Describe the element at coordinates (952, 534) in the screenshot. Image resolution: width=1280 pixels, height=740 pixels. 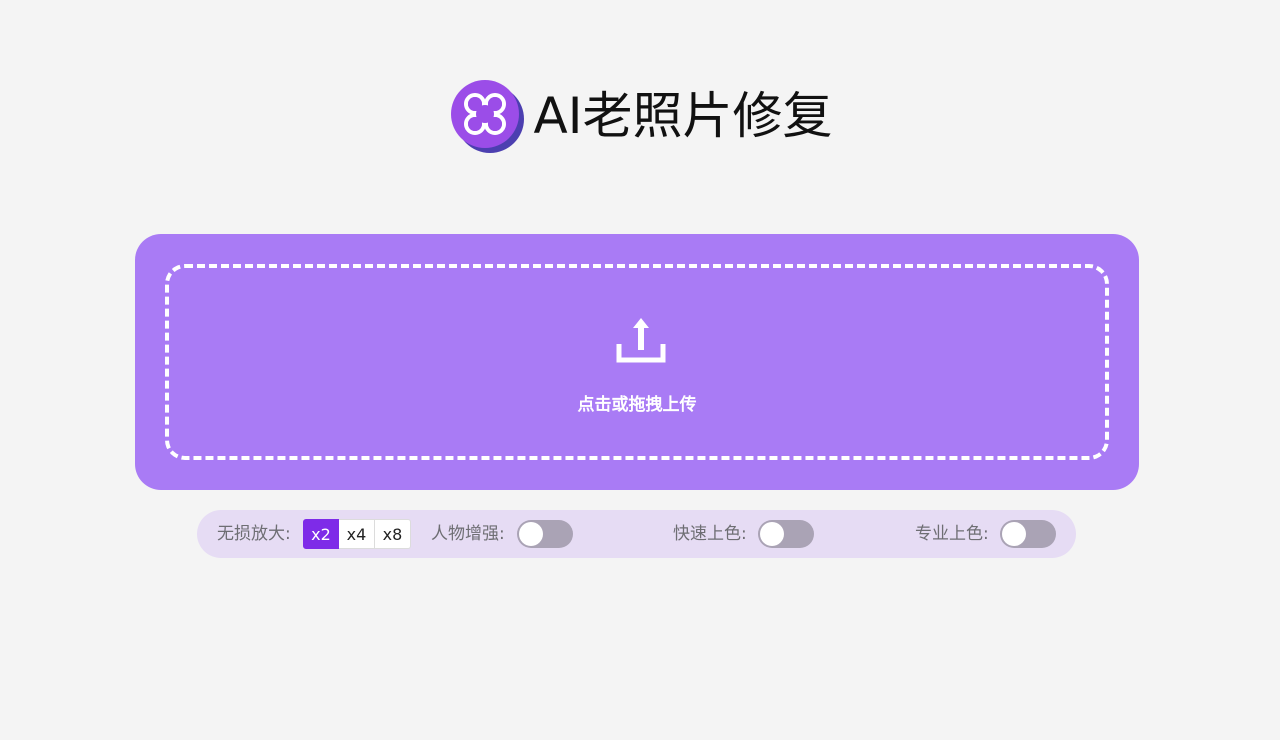
I see `pro-colorize-label: 专业上色:` at that location.